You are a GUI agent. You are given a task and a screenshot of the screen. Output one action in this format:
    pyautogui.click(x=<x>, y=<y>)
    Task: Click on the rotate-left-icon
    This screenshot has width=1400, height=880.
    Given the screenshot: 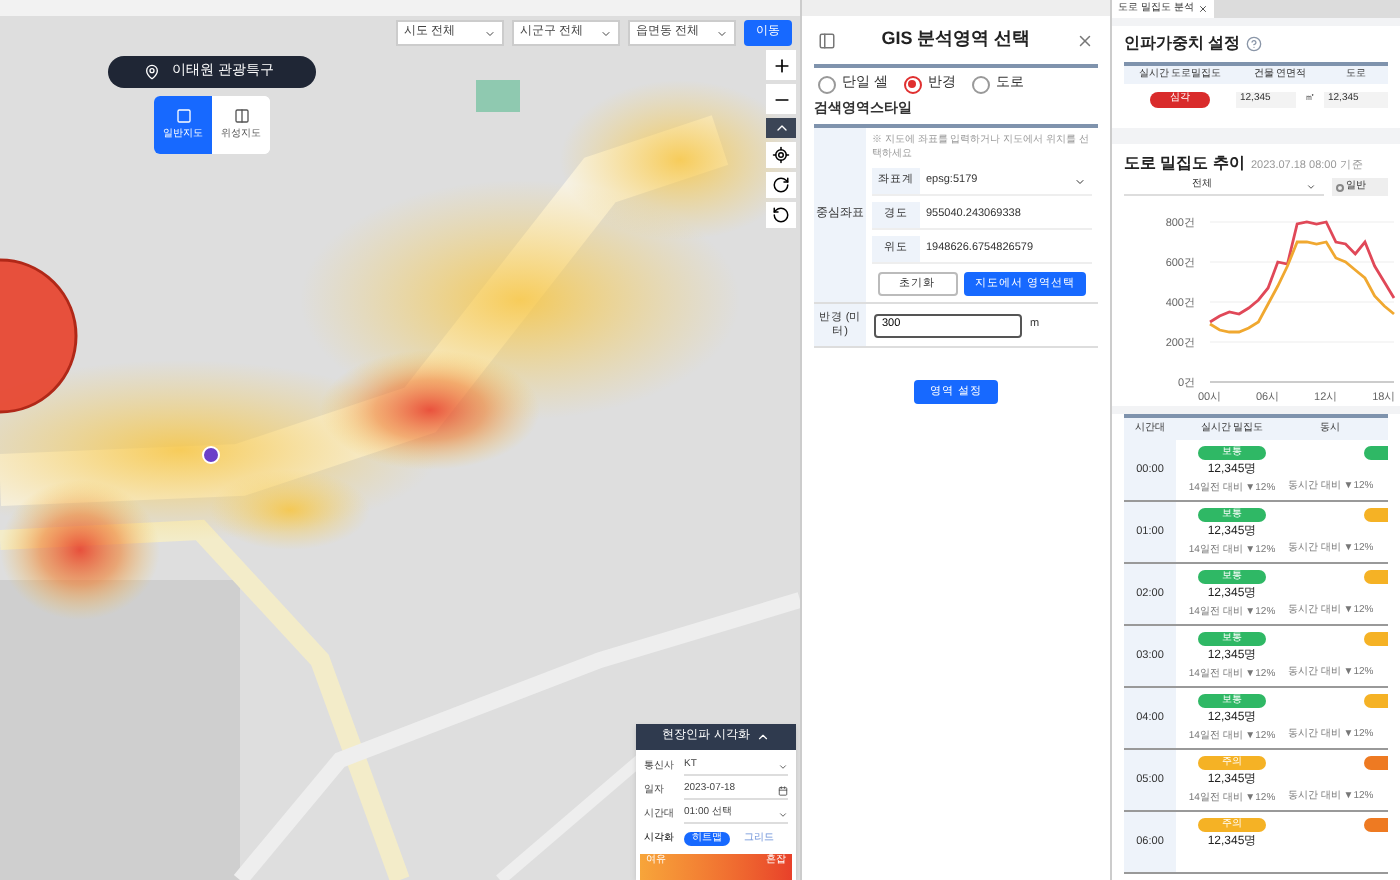 What is the action you would take?
    pyautogui.click(x=781, y=215)
    